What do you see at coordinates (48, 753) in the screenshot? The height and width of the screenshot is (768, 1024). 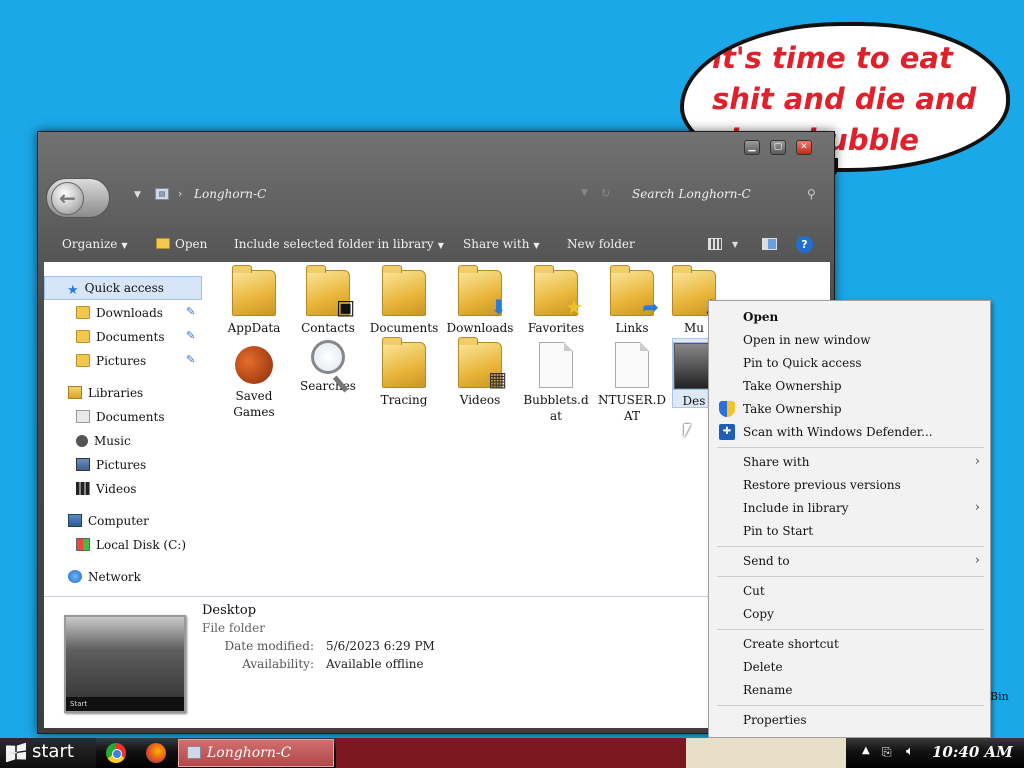 I see `start-button: start` at bounding box center [48, 753].